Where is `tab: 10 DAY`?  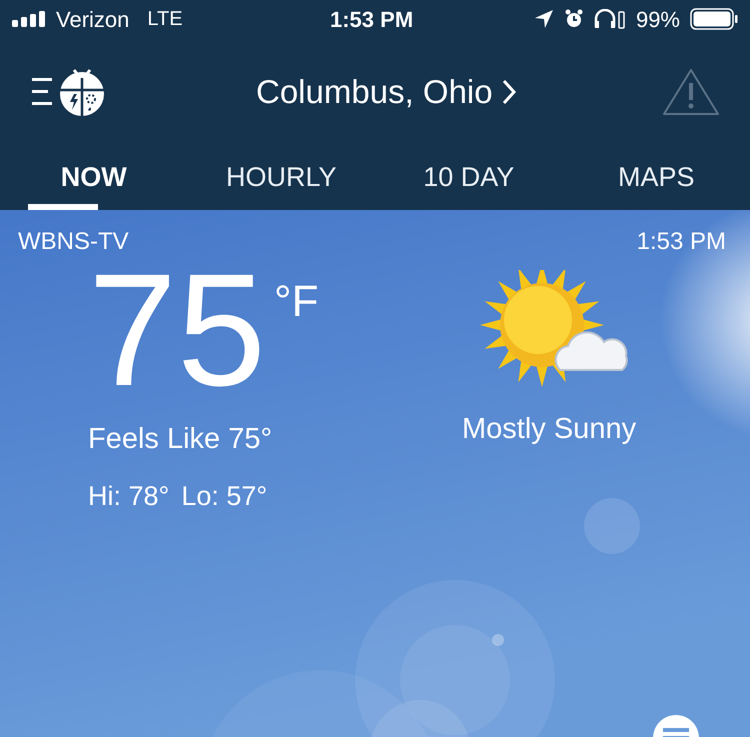 tab: 10 DAY is located at coordinates (468, 177).